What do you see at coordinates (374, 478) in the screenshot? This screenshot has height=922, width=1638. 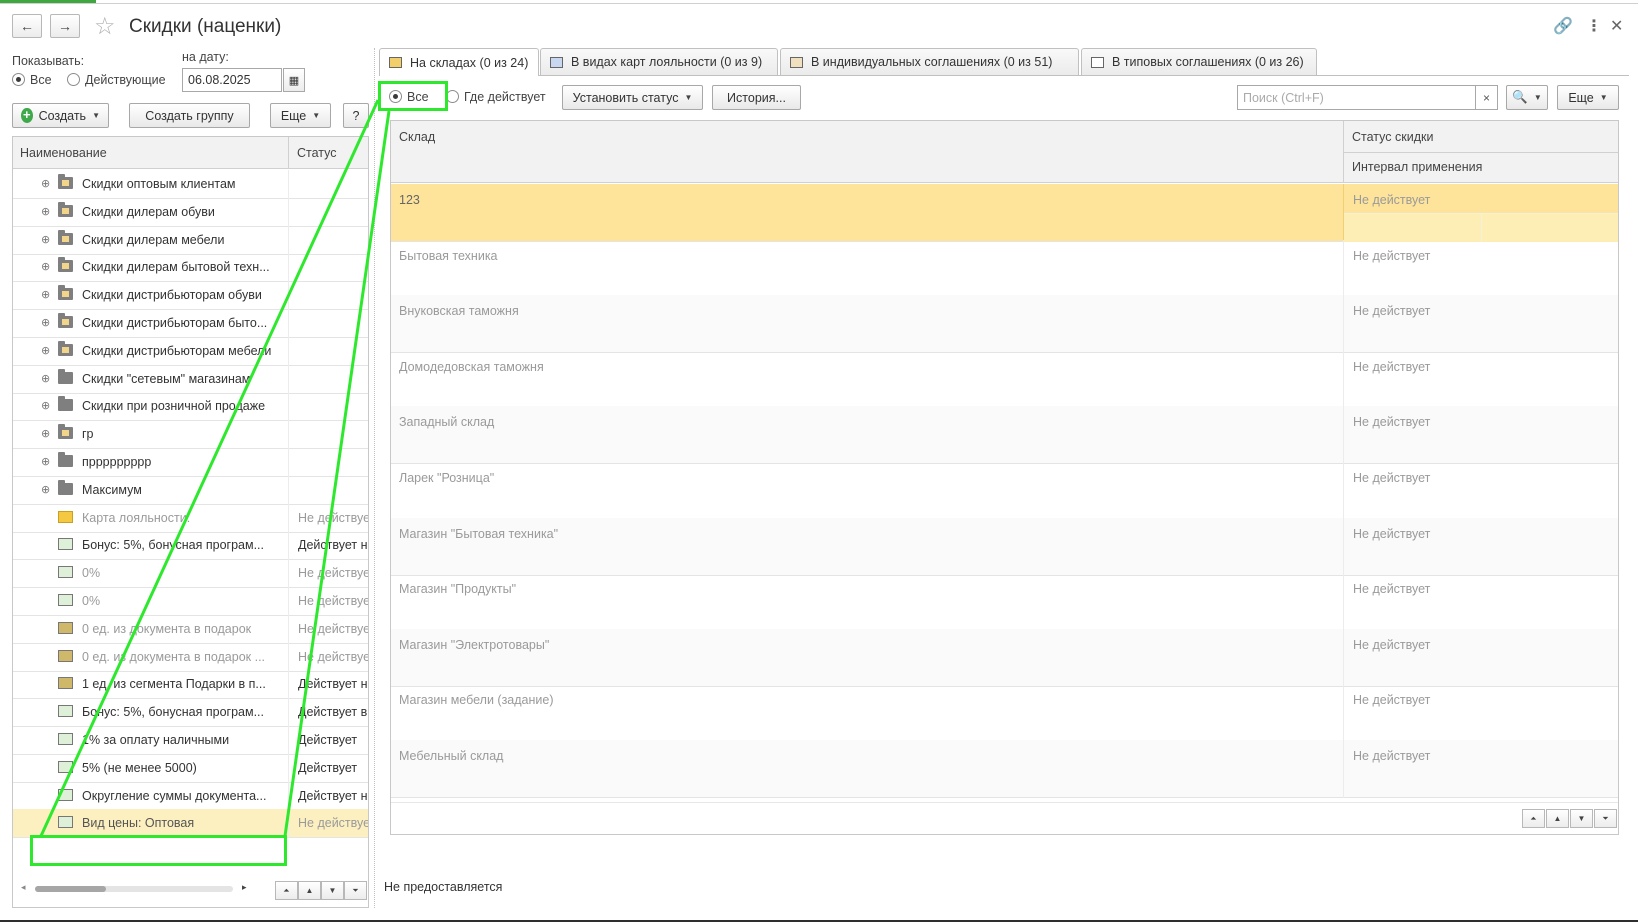 I see `panel-splitter` at bounding box center [374, 478].